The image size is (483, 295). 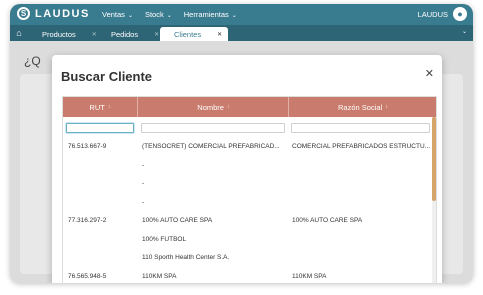 I want to click on tab-clientes-label: Clientes, so click(x=188, y=34).